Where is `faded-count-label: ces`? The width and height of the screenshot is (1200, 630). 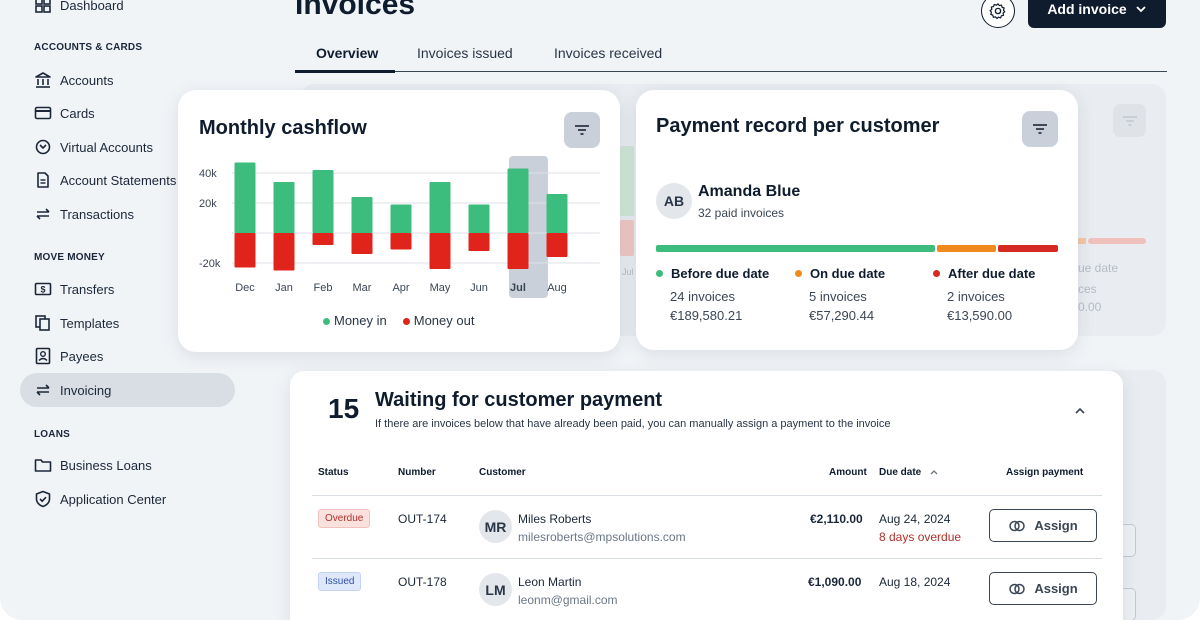 faded-count-label: ces is located at coordinates (1087, 289).